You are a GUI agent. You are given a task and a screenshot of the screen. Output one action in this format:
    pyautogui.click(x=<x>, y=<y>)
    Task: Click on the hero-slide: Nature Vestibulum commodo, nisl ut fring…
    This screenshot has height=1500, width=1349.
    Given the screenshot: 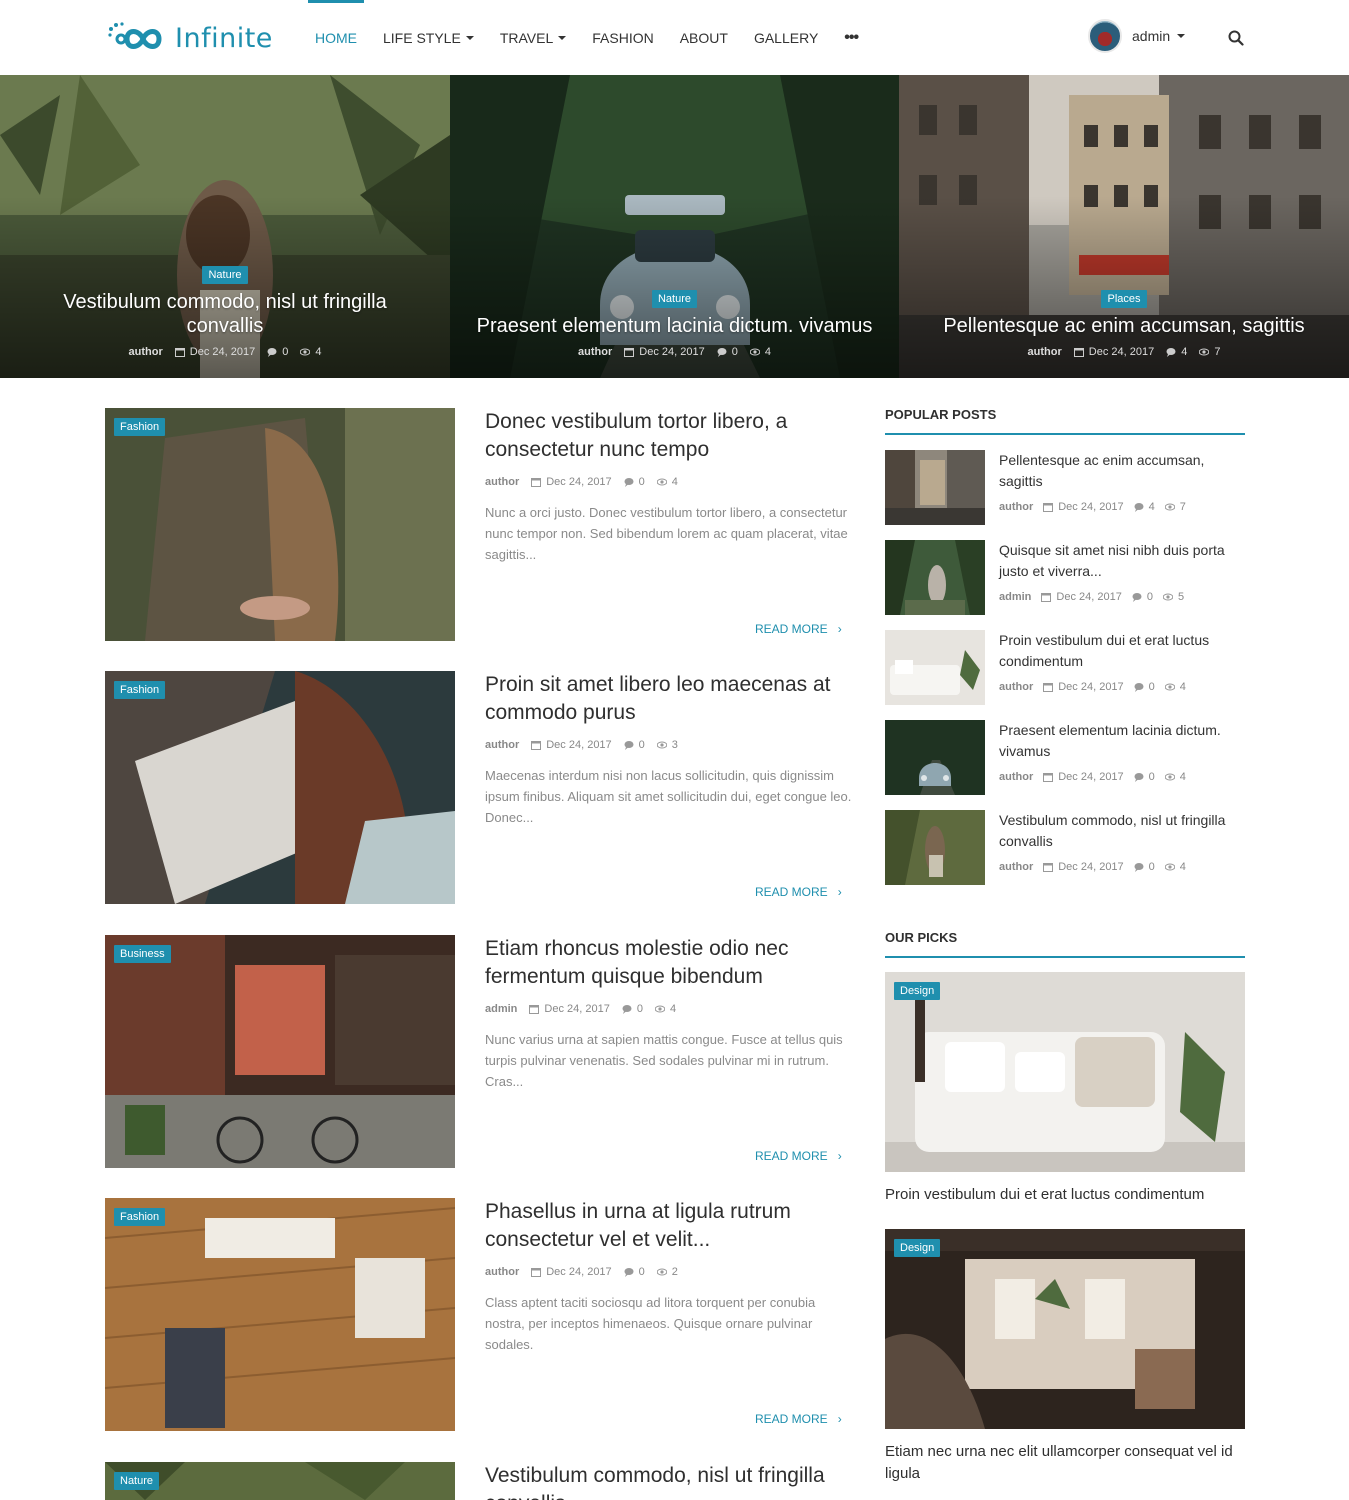 What is the action you would take?
    pyautogui.click(x=225, y=226)
    